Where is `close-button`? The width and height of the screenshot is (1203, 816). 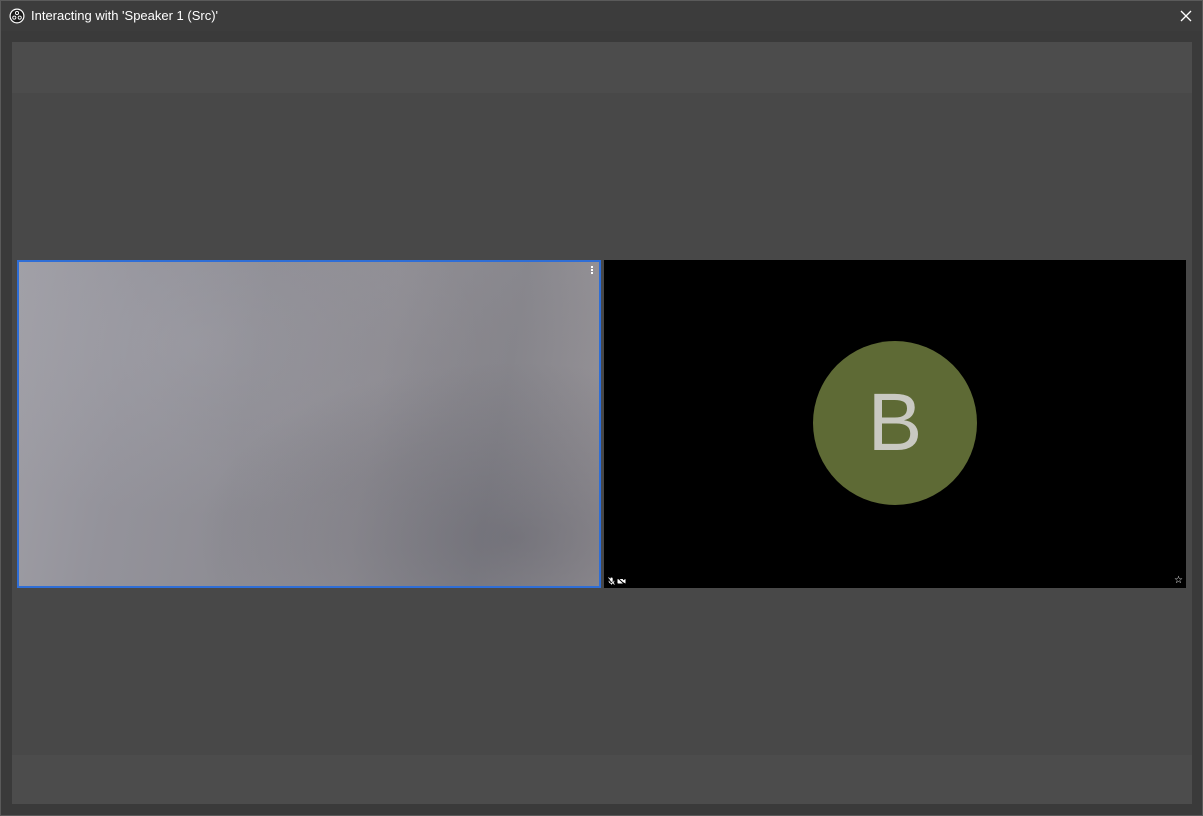 close-button is located at coordinates (1186, 16).